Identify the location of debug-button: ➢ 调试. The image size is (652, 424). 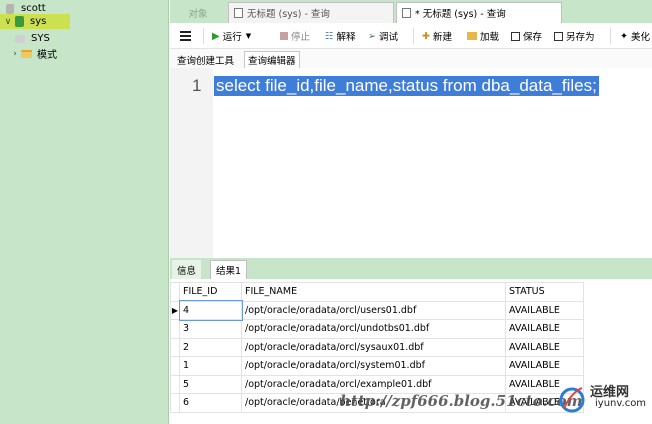
(383, 36).